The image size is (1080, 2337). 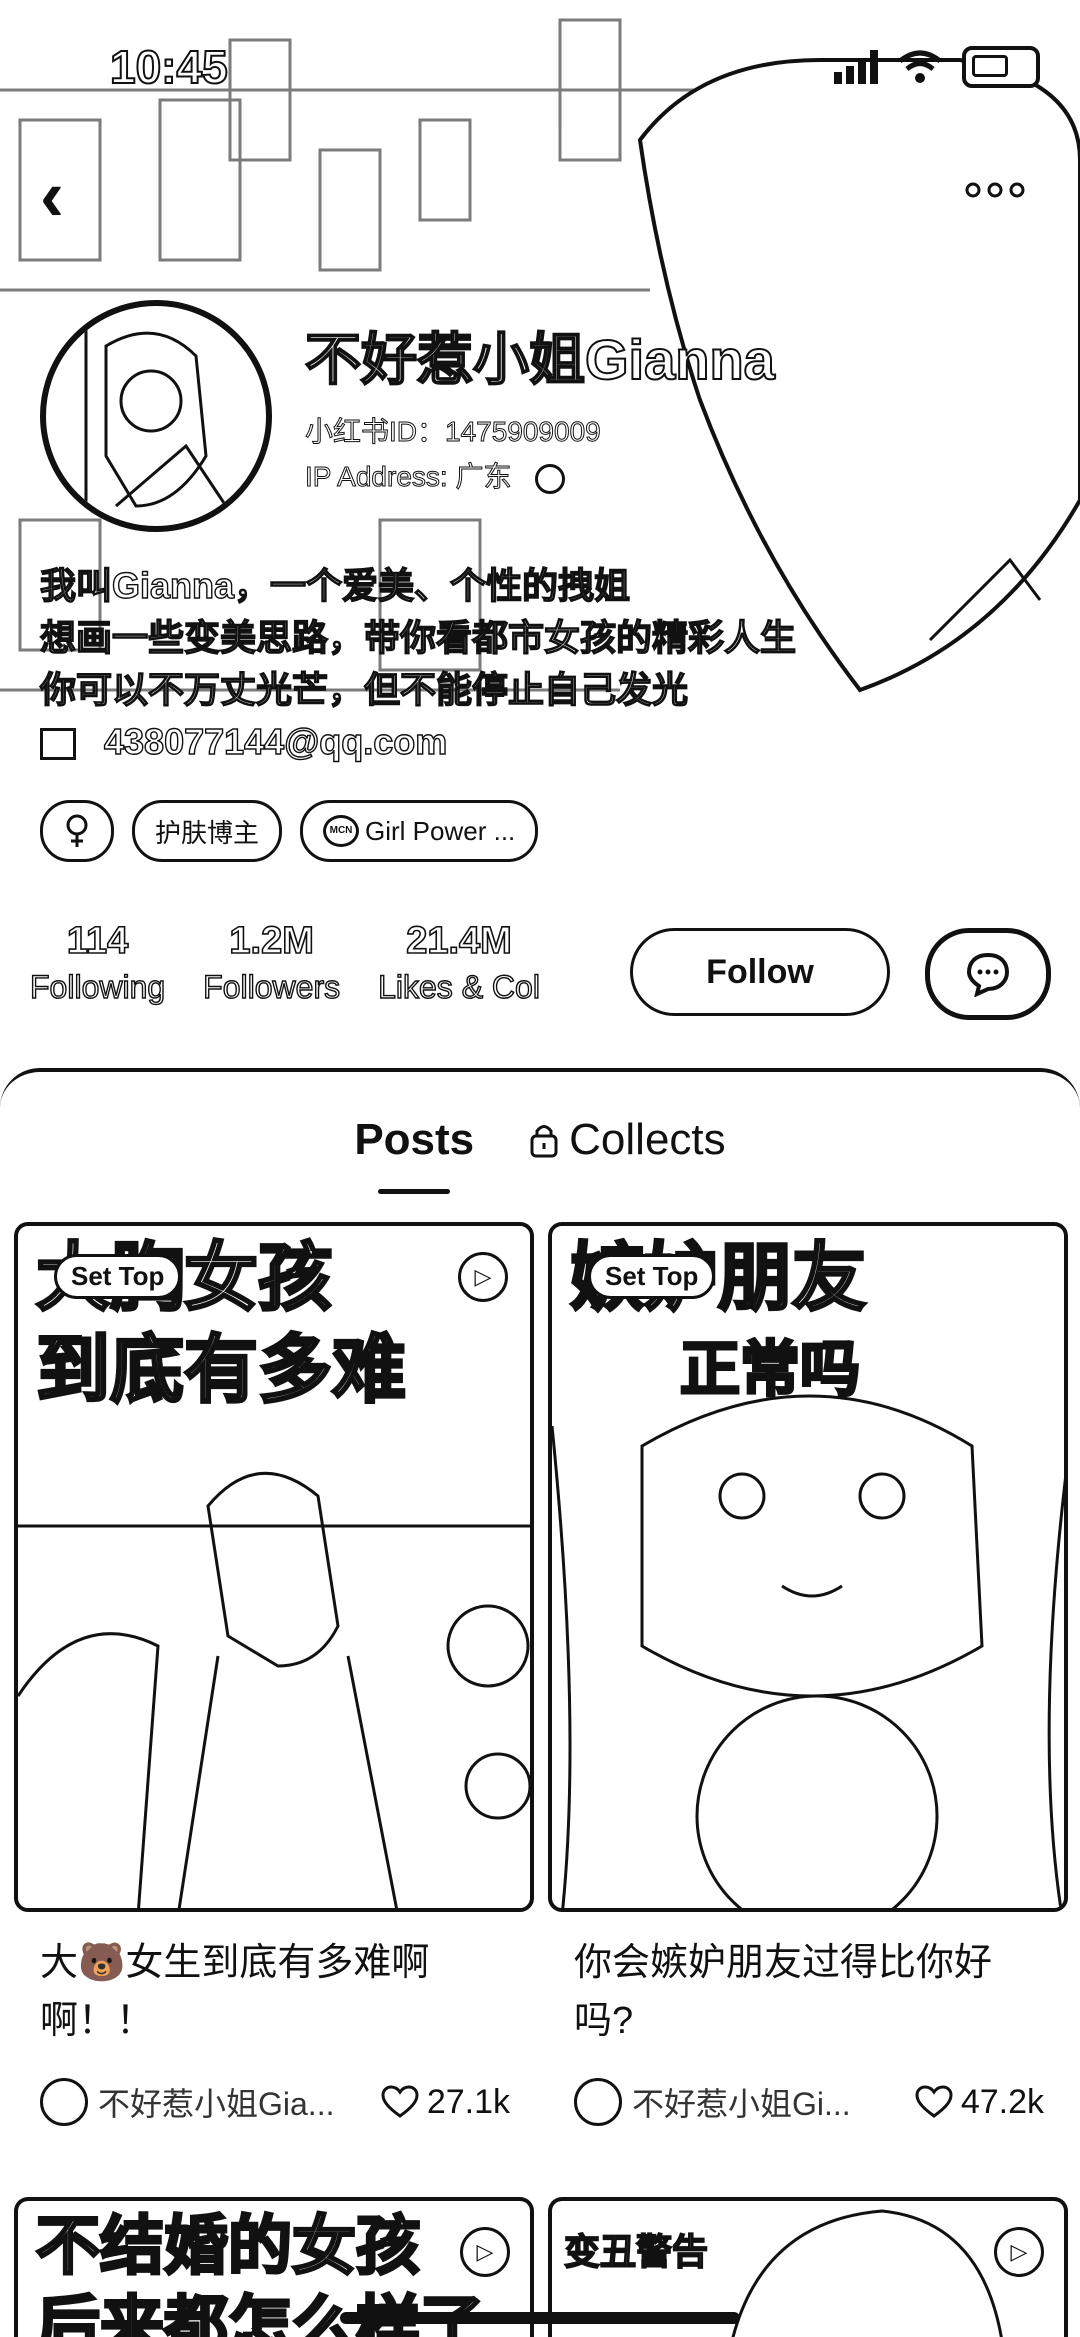 What do you see at coordinates (856, 67) in the screenshot?
I see `signal-icon` at bounding box center [856, 67].